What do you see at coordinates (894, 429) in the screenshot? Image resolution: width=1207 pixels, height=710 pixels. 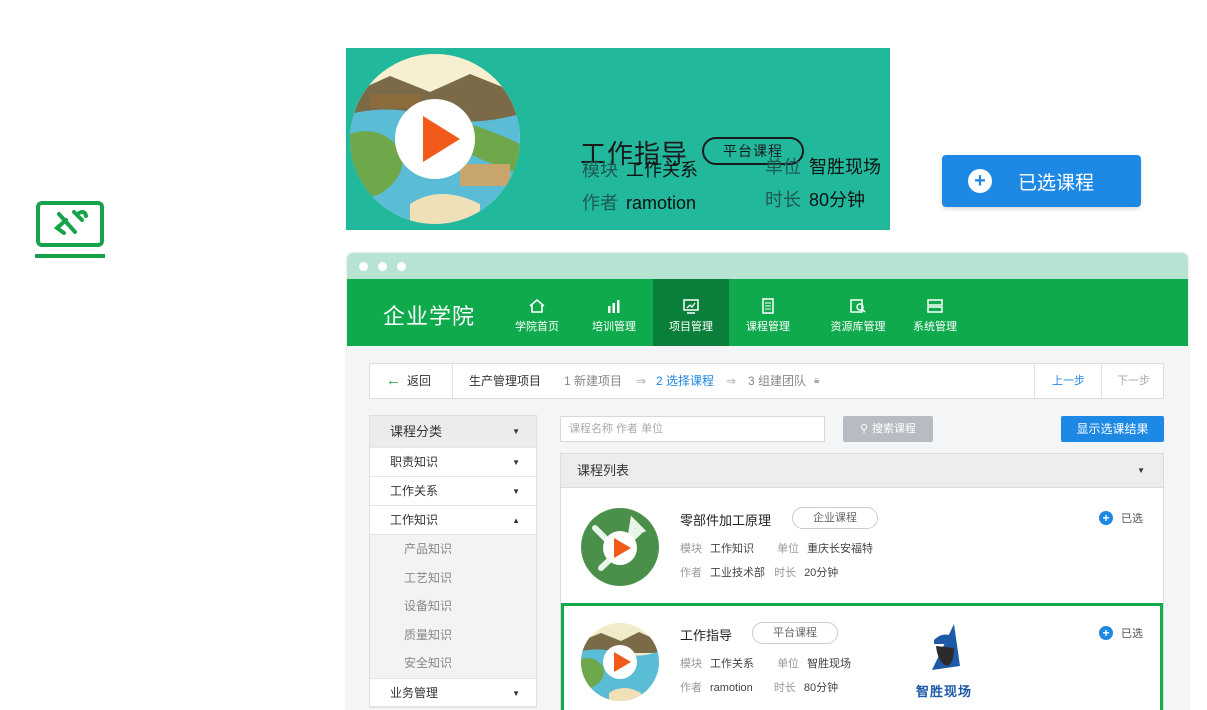 I see `search-button-label: 搜索课程` at bounding box center [894, 429].